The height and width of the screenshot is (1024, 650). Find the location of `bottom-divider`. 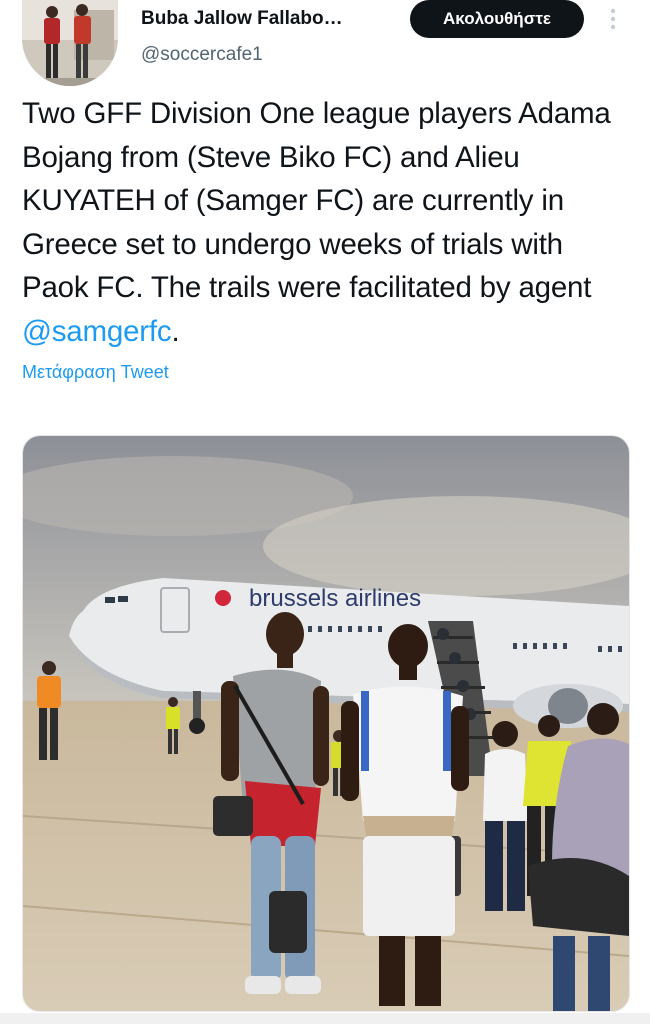

bottom-divider is located at coordinates (325, 1018).